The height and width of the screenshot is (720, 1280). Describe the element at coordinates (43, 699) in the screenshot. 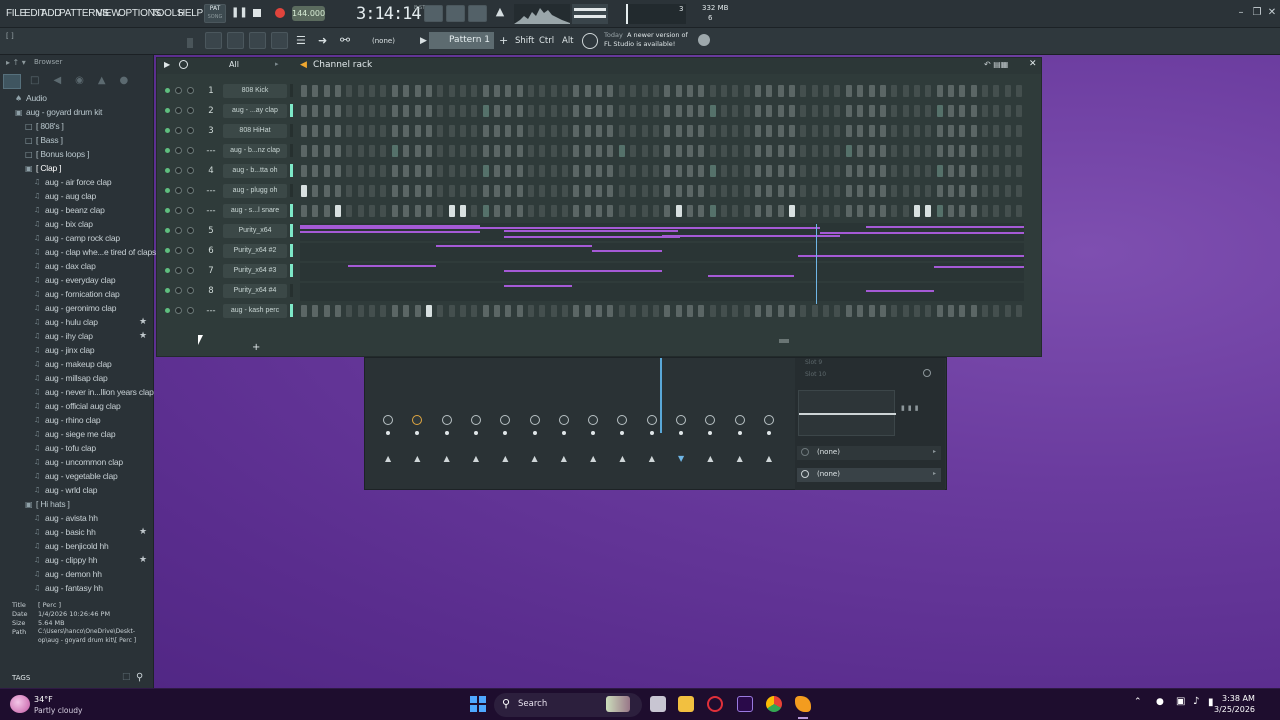

I see `weather-temp: 34°F` at that location.